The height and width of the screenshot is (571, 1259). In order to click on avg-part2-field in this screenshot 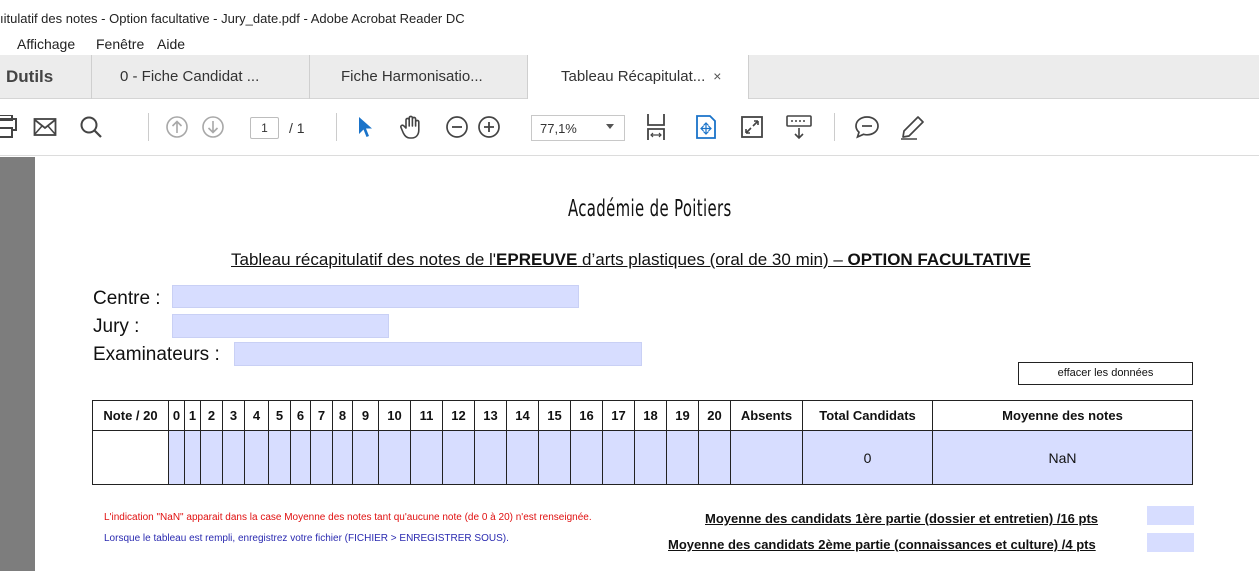, I will do `click(1170, 542)`.